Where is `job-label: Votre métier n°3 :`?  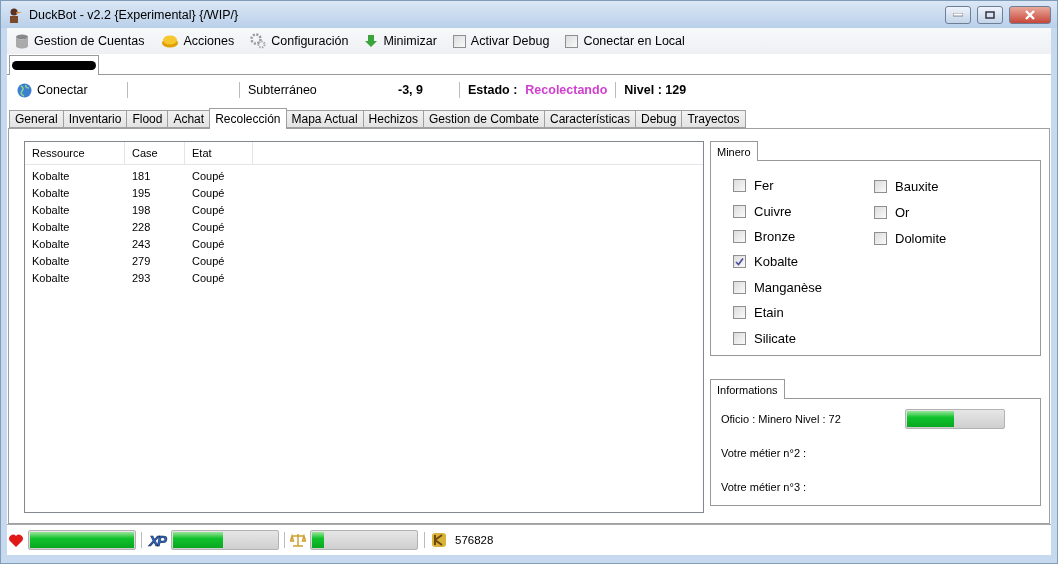
job-label: Votre métier n°3 : is located at coordinates (764, 487).